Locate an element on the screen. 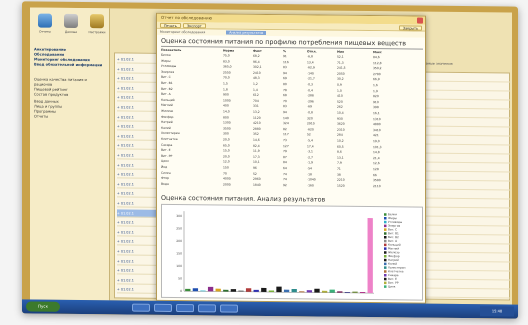  table-cell: 7,9 is located at coordinates (339, 163).